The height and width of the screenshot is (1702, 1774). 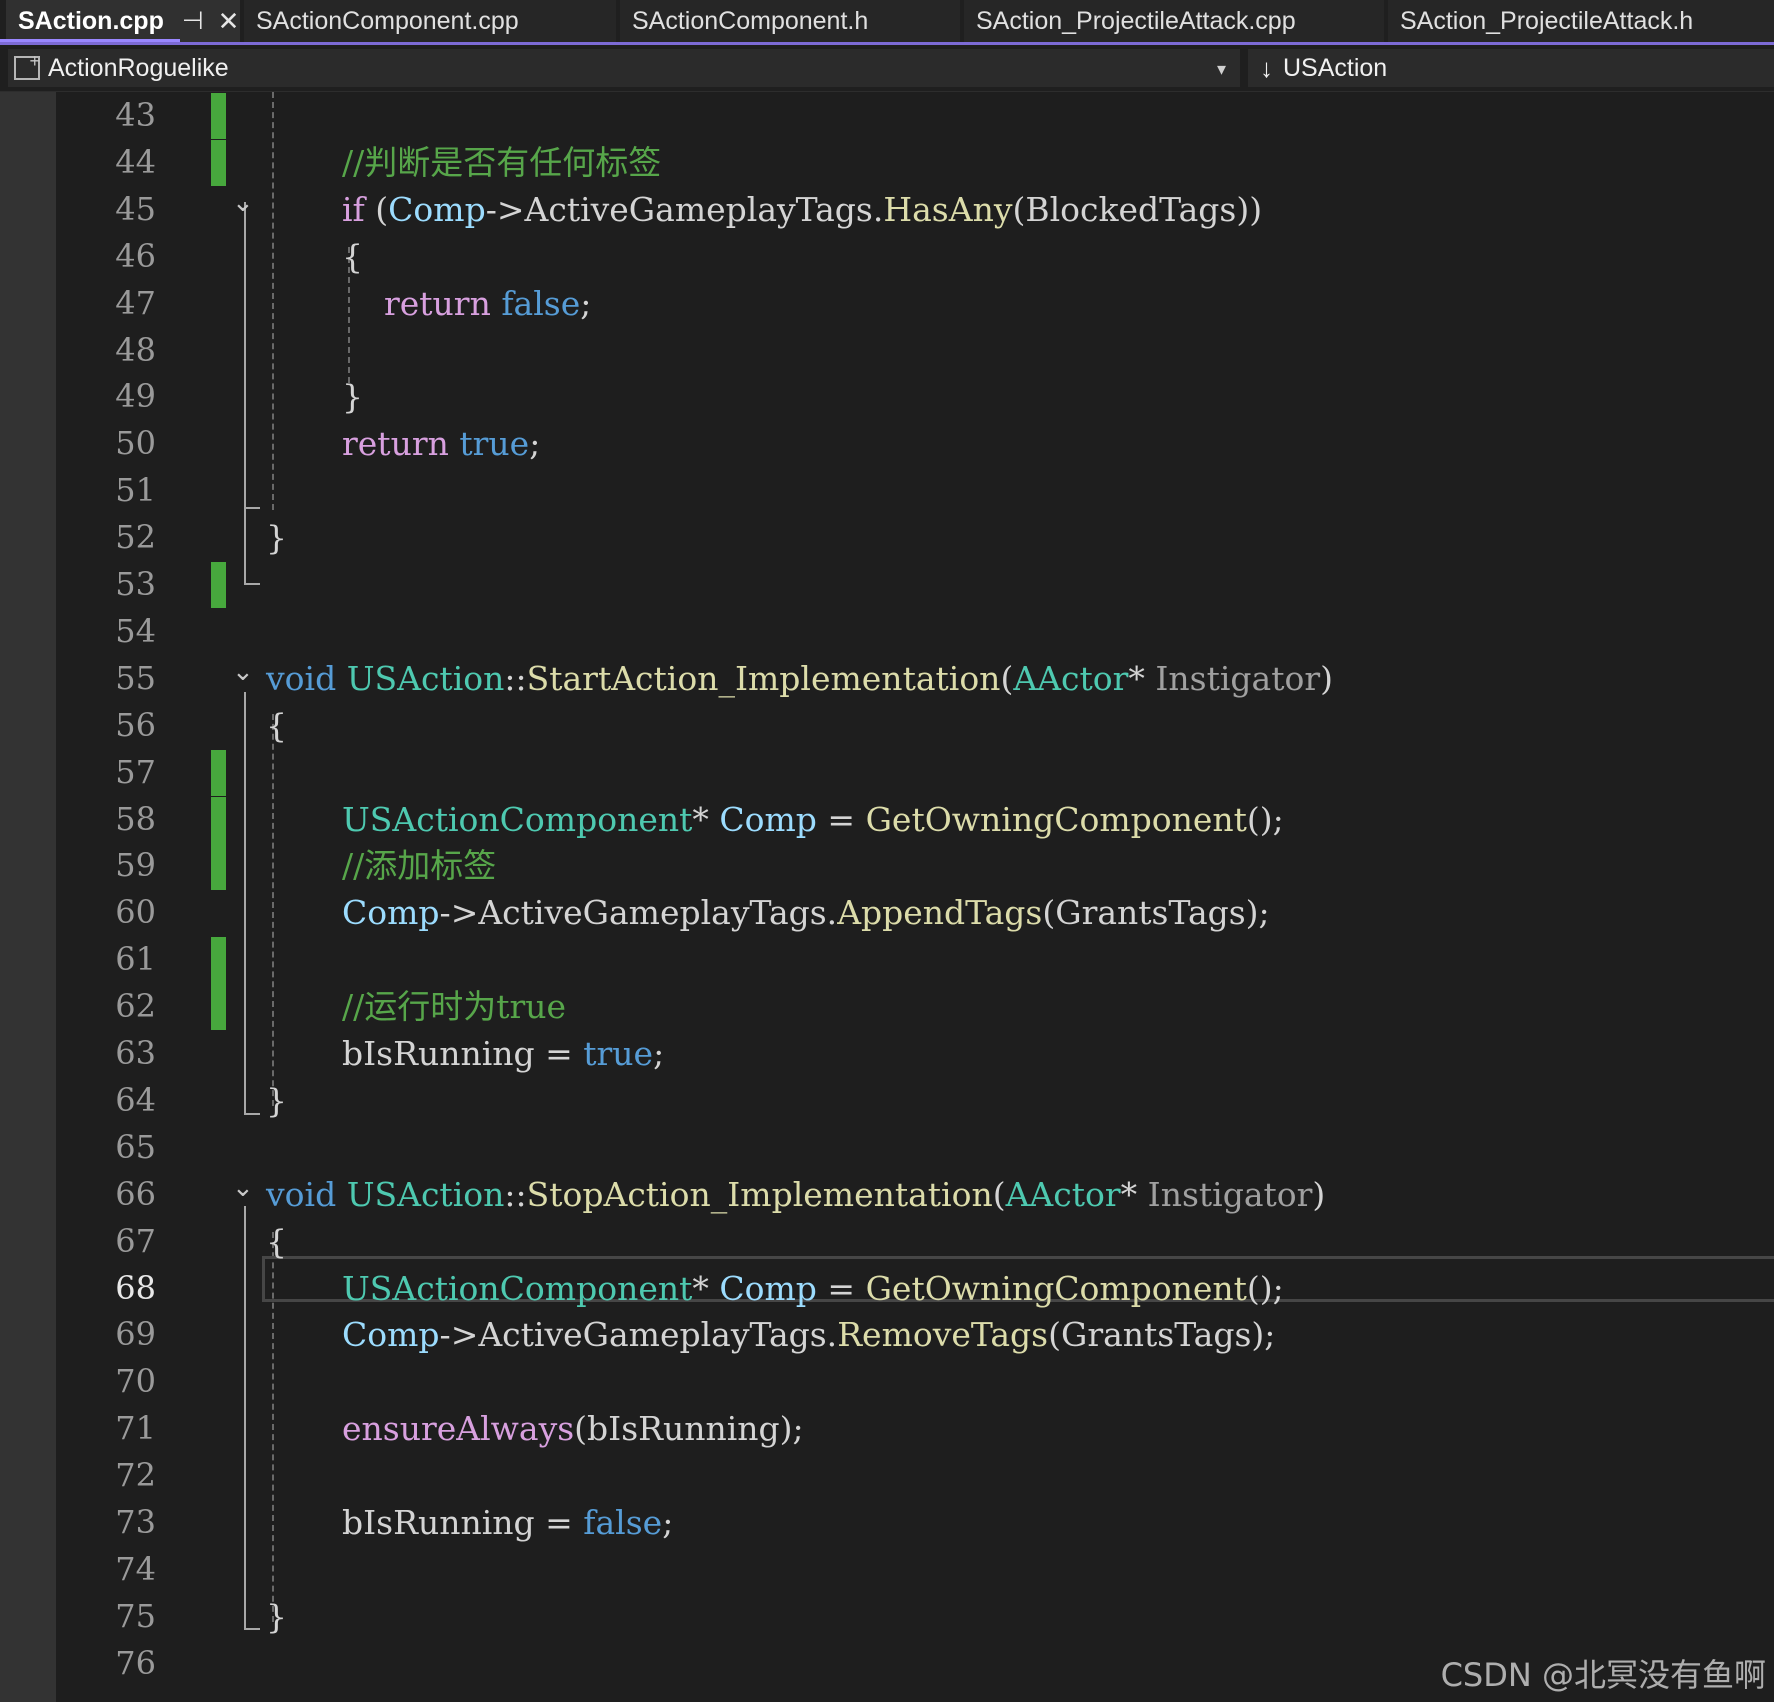 What do you see at coordinates (135, 1568) in the screenshot?
I see `line-number: 74` at bounding box center [135, 1568].